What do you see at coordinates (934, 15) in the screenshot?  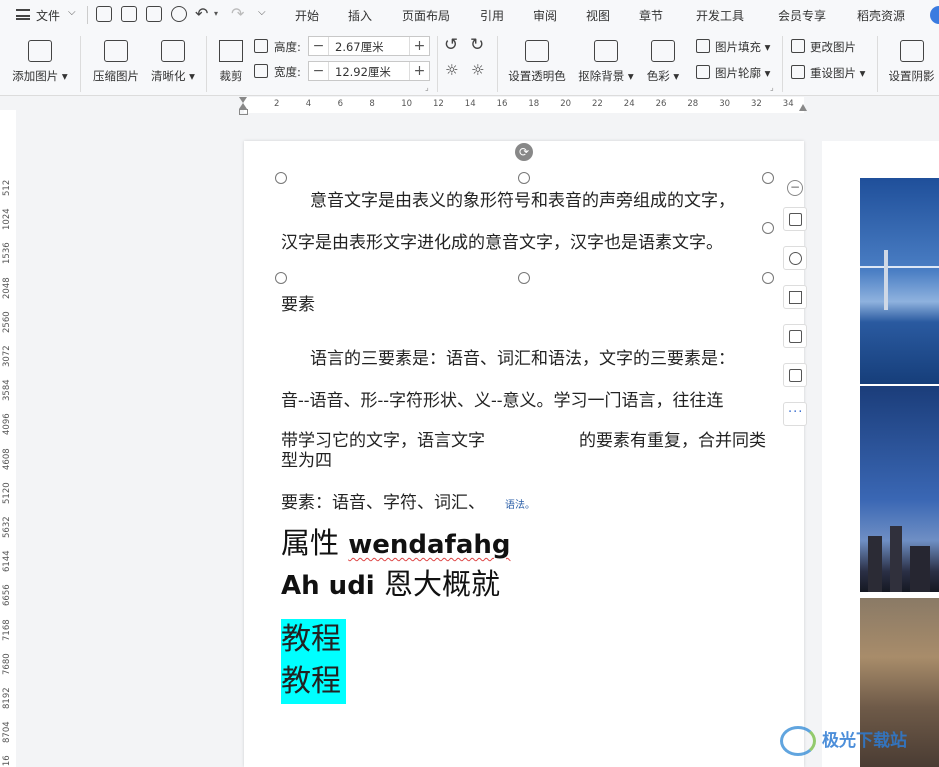 I see `user-avatar` at bounding box center [934, 15].